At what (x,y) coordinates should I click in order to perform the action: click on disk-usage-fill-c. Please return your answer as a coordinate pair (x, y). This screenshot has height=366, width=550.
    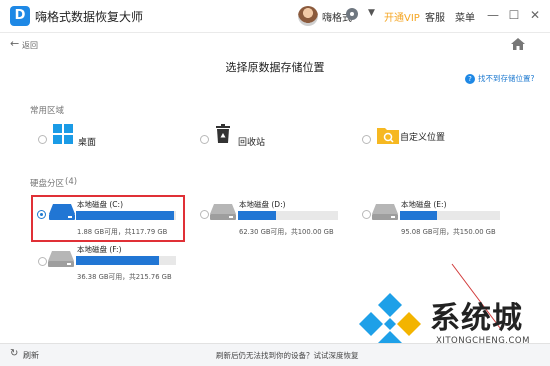
    Looking at the image, I should click on (125, 215).